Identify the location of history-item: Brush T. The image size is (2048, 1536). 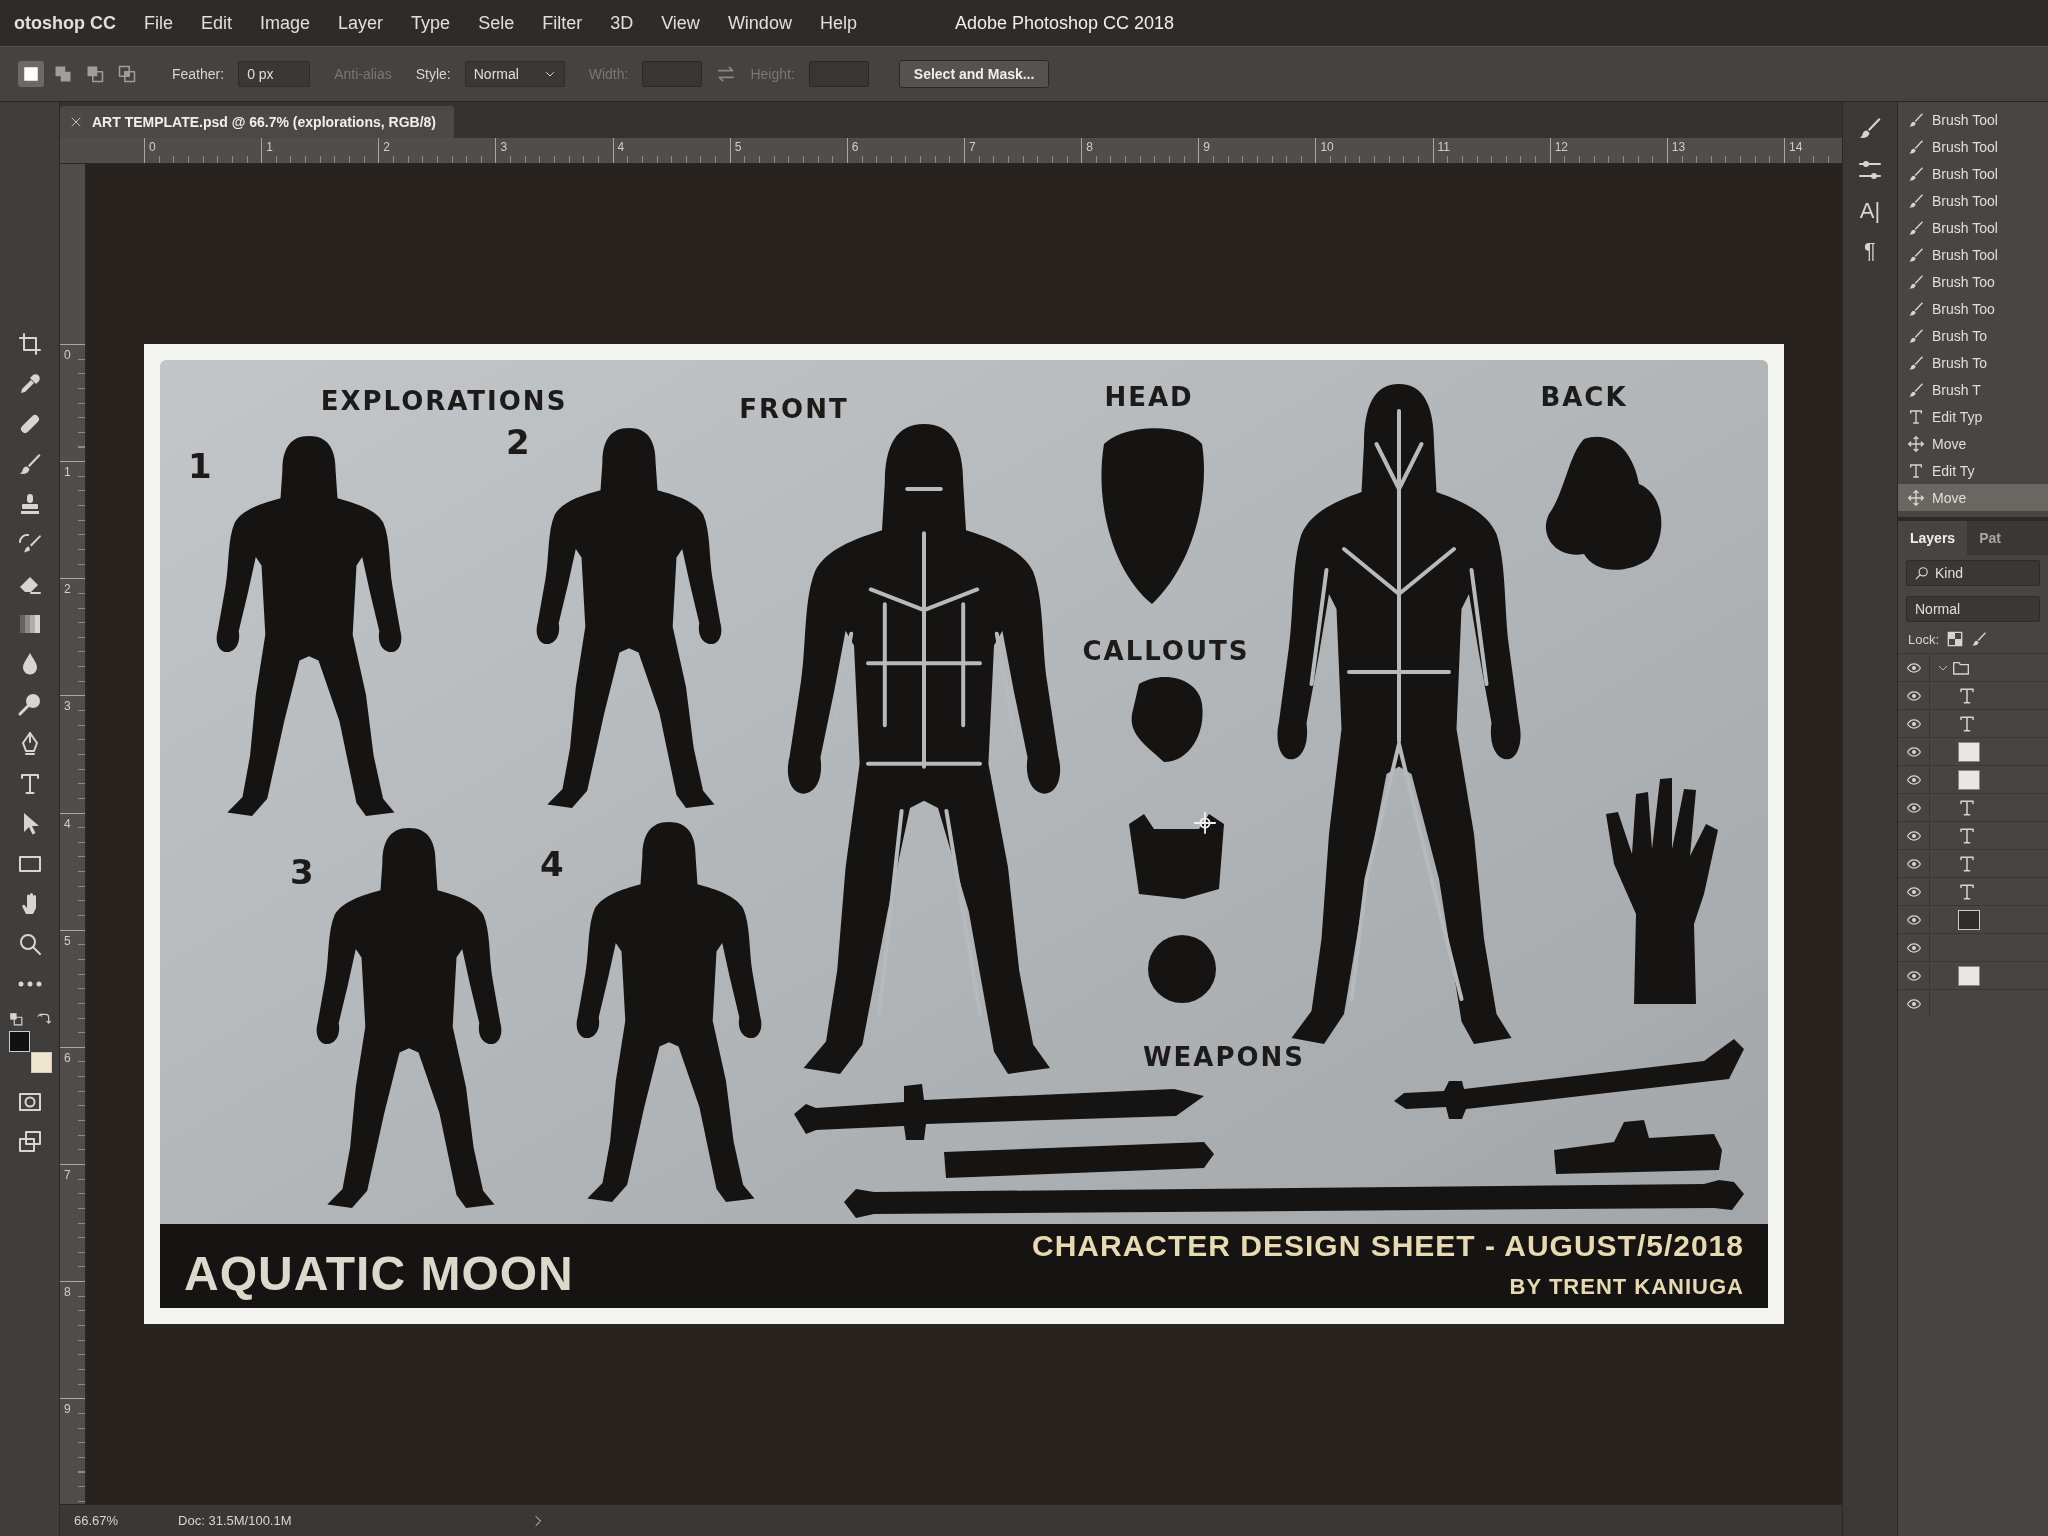
(1973, 389).